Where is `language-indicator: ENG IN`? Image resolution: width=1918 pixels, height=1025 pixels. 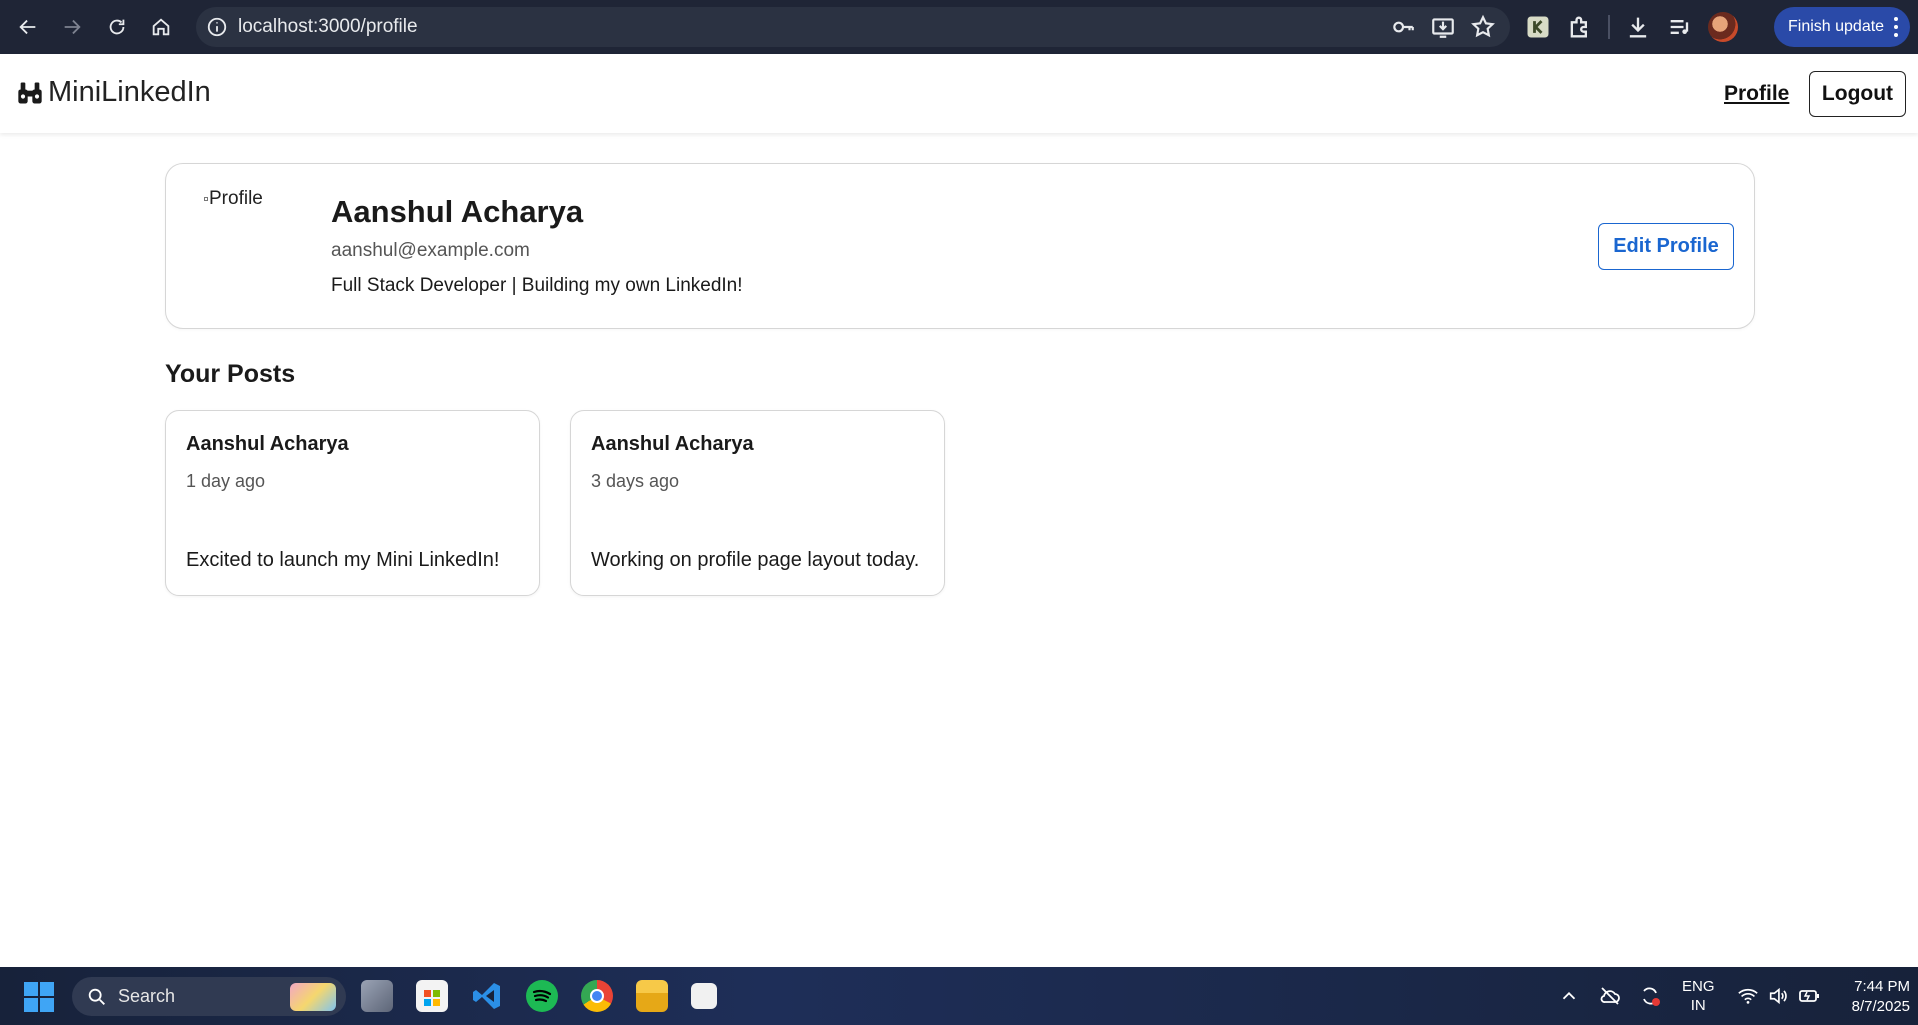
language-indicator: ENG IN is located at coordinates (1698, 996).